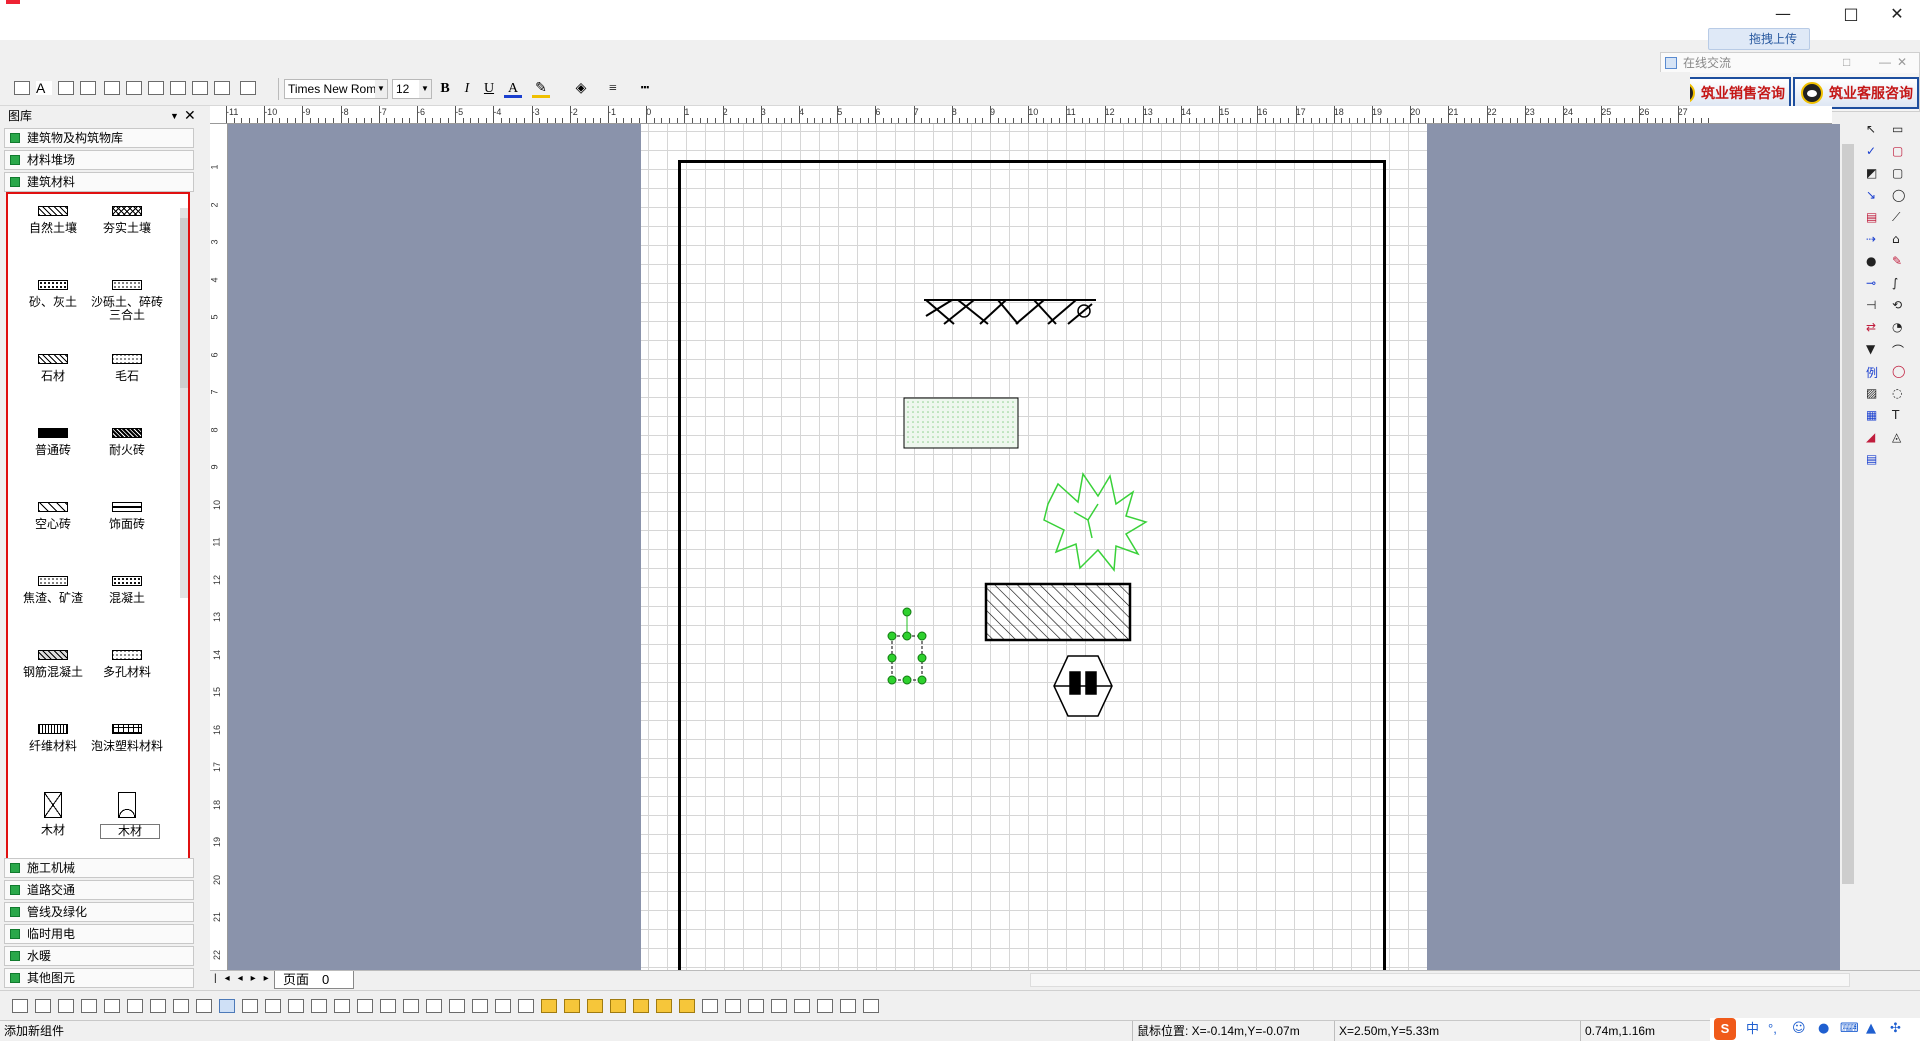  Describe the element at coordinates (581, 89) in the screenshot. I see `fill-color-icon: ◈` at that location.